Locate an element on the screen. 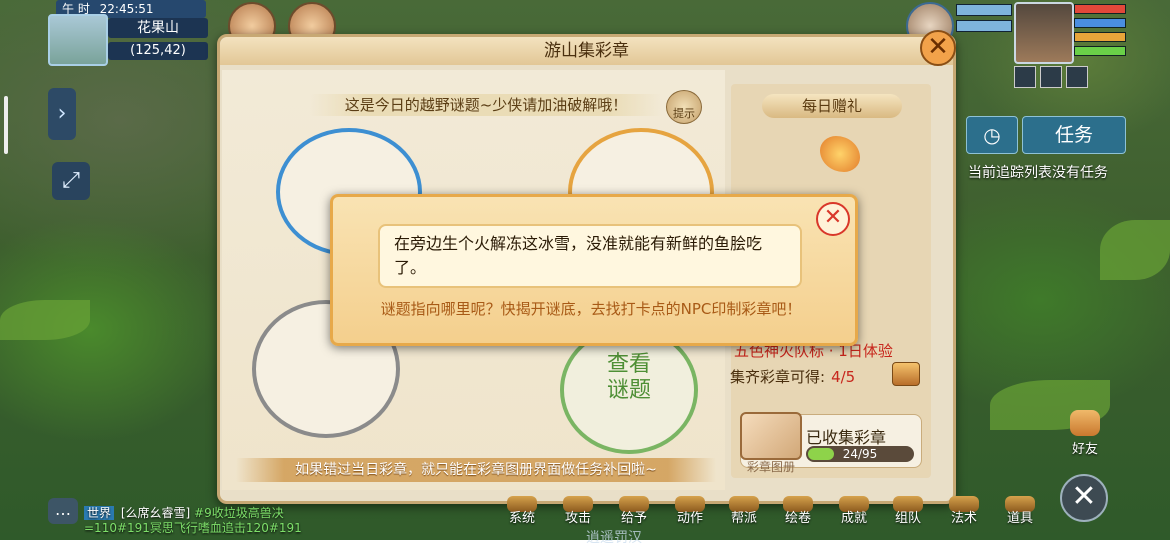  album-caption: 彩章图册 is located at coordinates (770, 467).